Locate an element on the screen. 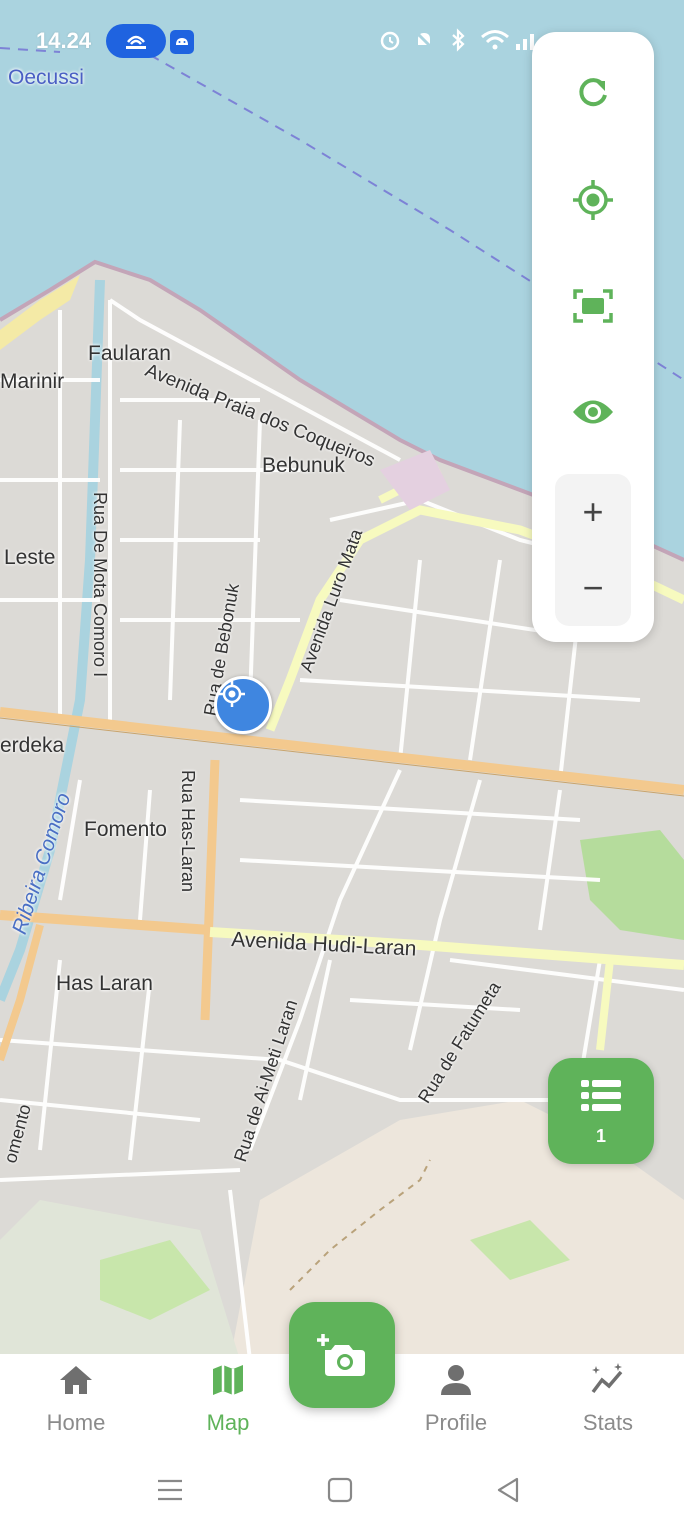 The height and width of the screenshot is (1524, 684). my-location-button is located at coordinates (593, 200).